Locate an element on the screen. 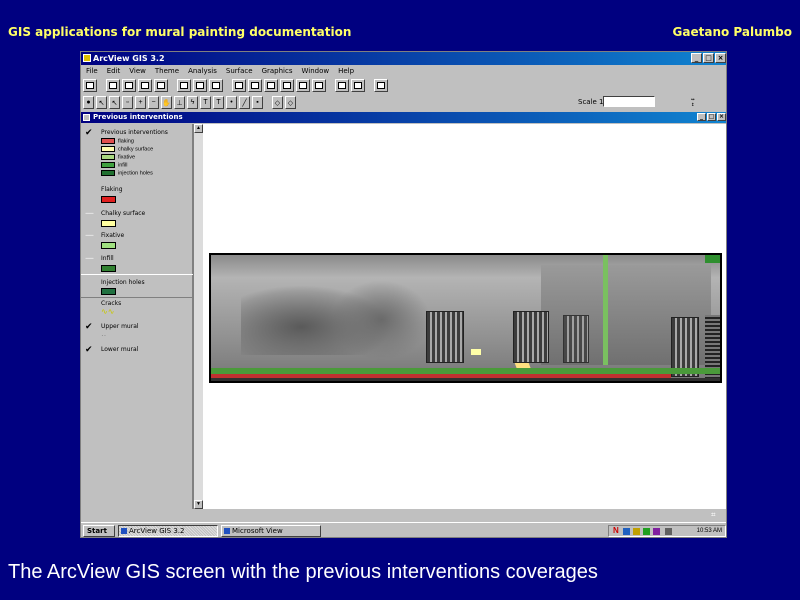  hotlink-tool-icon: ϟ is located at coordinates (192, 102).